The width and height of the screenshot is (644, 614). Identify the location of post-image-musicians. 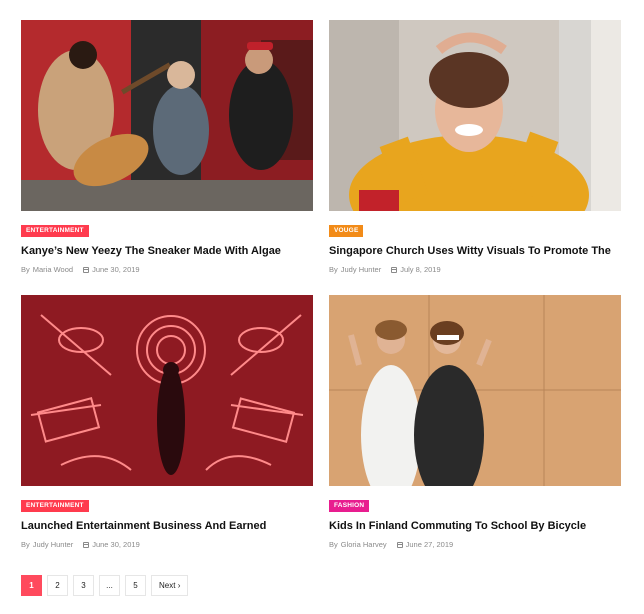
(167, 115).